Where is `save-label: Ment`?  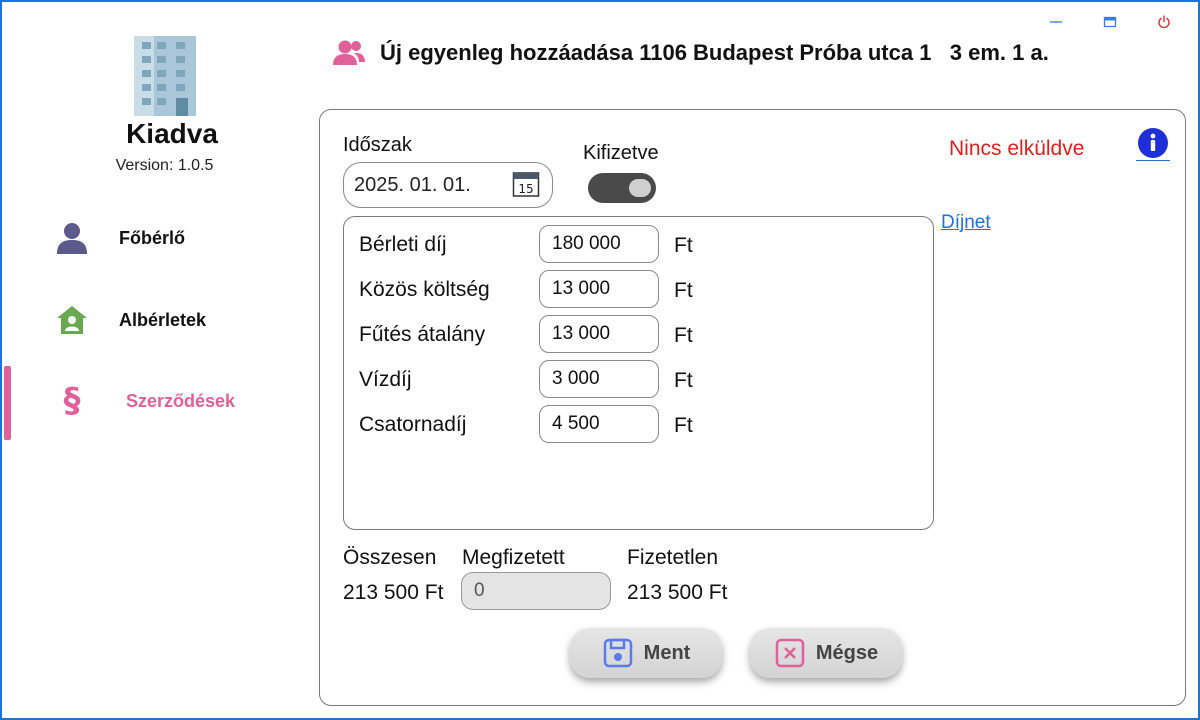 save-label: Ment is located at coordinates (667, 652).